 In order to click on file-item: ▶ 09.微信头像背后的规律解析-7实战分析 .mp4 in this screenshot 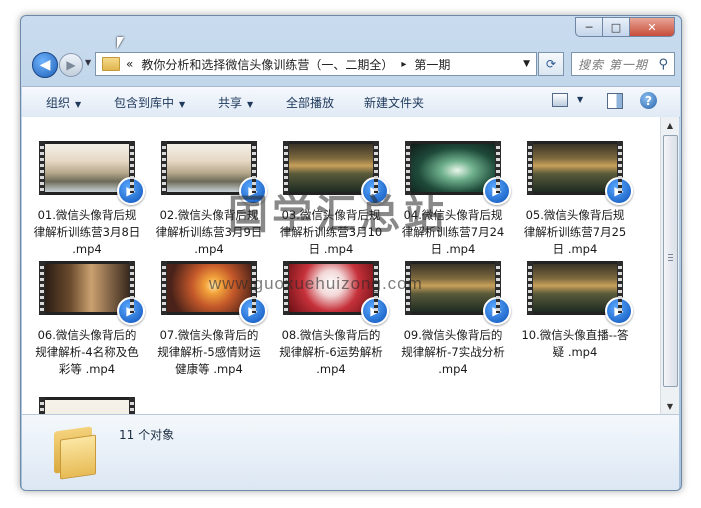, I will do `click(454, 319)`.